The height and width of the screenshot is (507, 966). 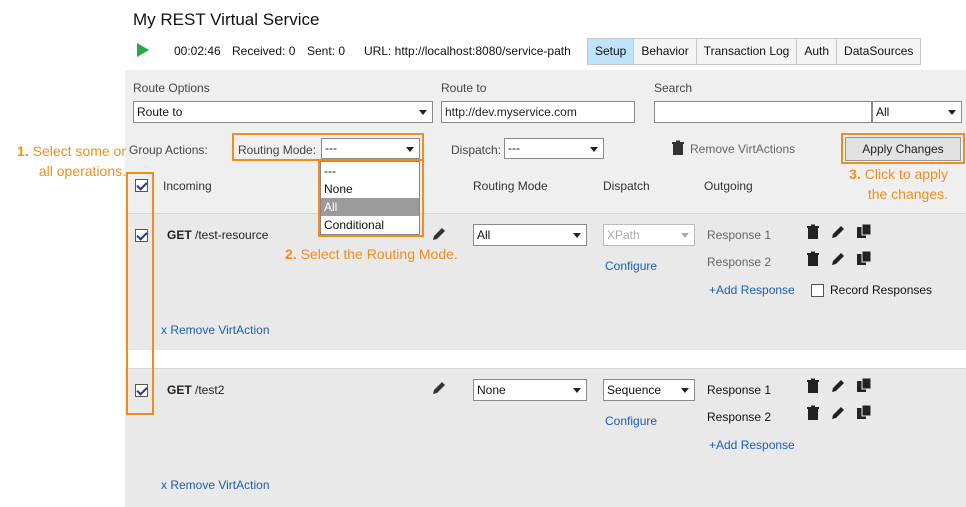 What do you see at coordinates (370, 148) in the screenshot?
I see `routing-mode-select: ---` at bounding box center [370, 148].